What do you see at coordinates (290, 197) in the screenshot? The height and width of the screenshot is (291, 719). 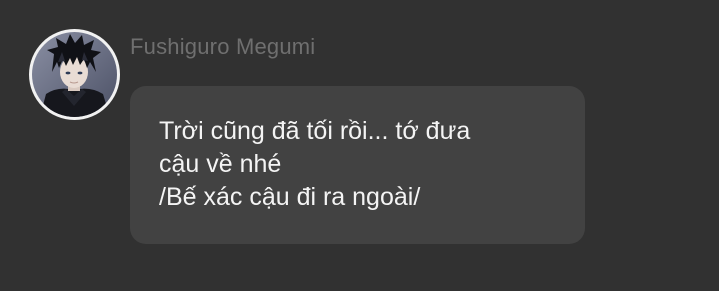 I see `message-text-line: /Bế xác cậu đi ra ngoài/` at bounding box center [290, 197].